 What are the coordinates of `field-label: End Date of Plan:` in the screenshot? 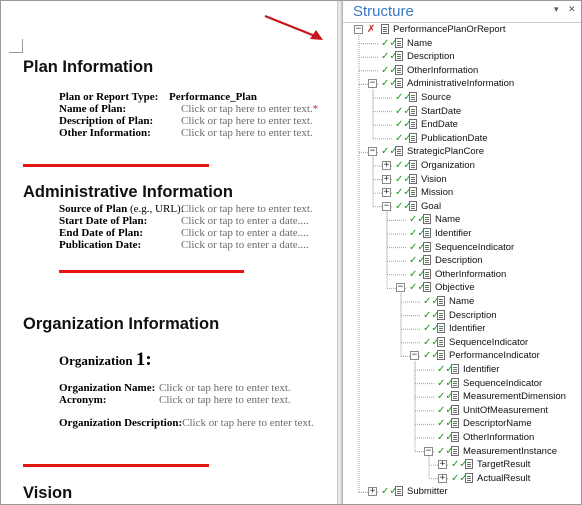 It's located at (101, 233).